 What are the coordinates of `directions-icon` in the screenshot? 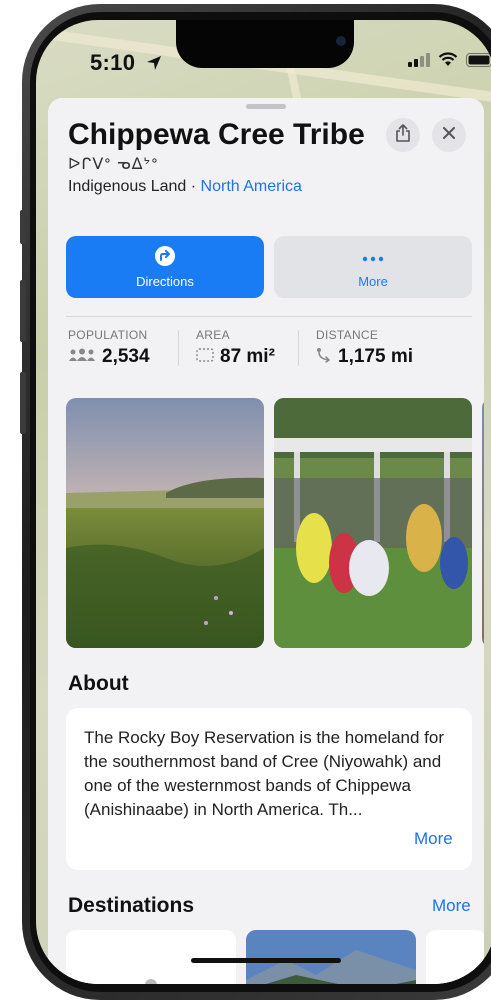 It's located at (165, 257).